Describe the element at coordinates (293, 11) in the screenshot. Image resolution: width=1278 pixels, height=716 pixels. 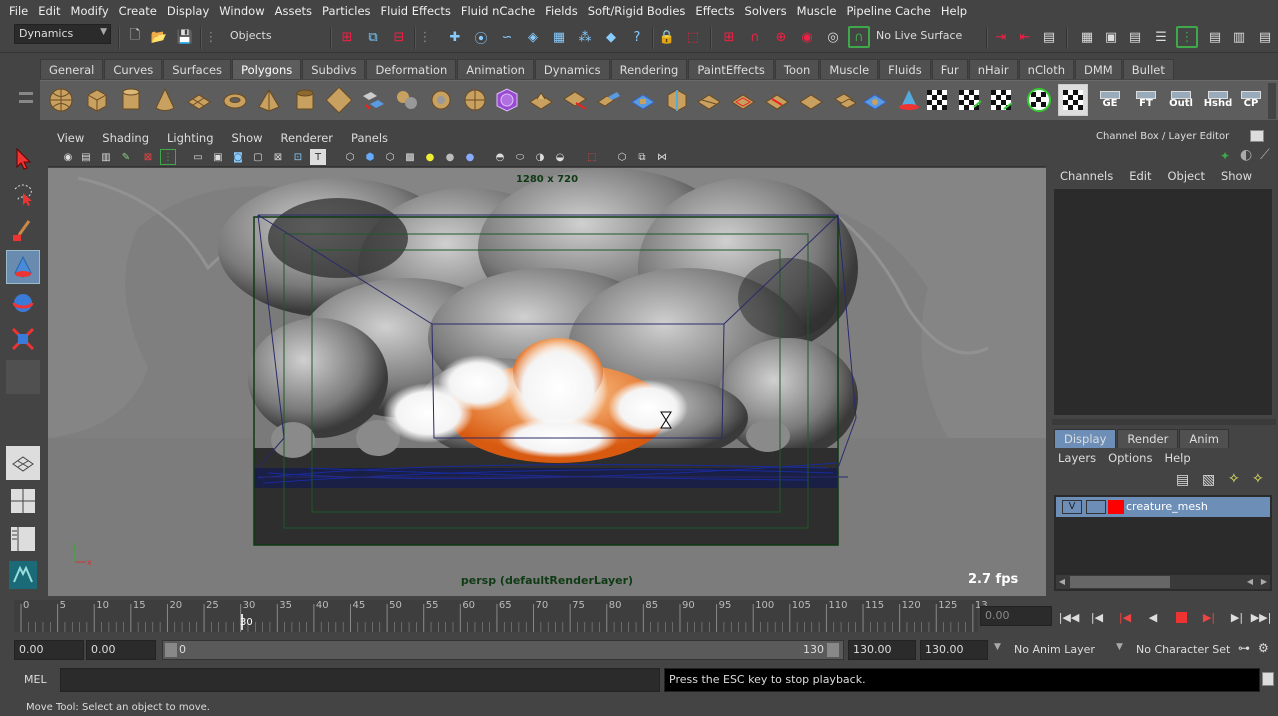
I see `menu-assets: Assets` at that location.